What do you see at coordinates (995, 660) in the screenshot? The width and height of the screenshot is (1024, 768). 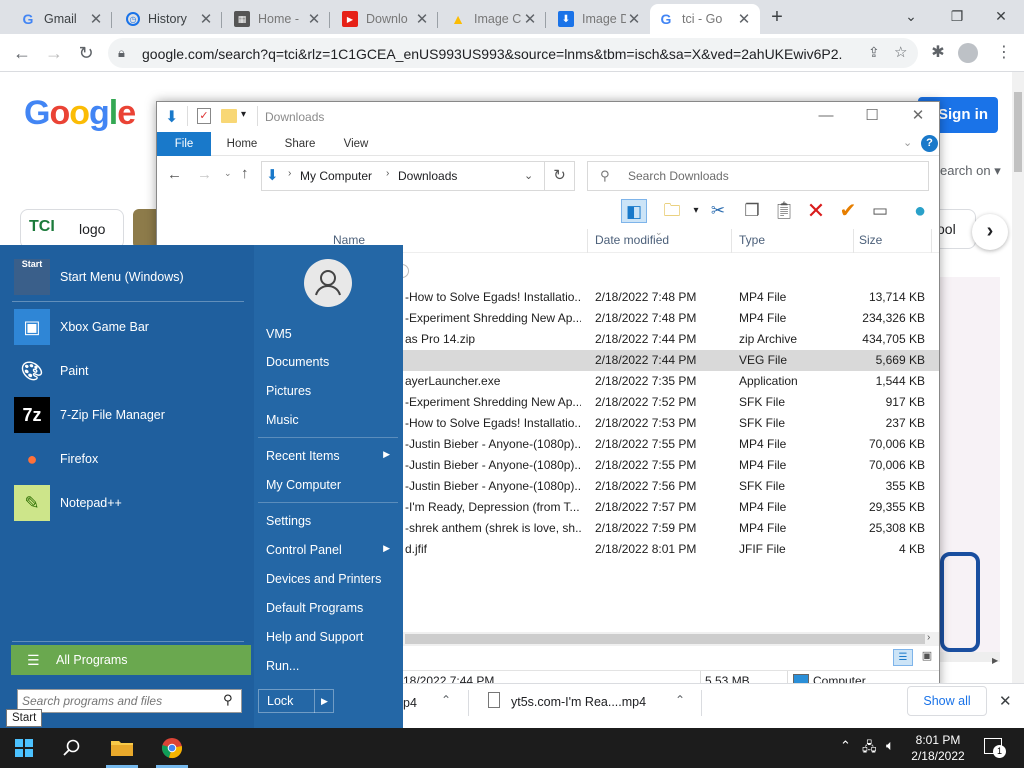 I see `scroll-right-arrow-icon: ▶` at bounding box center [995, 660].